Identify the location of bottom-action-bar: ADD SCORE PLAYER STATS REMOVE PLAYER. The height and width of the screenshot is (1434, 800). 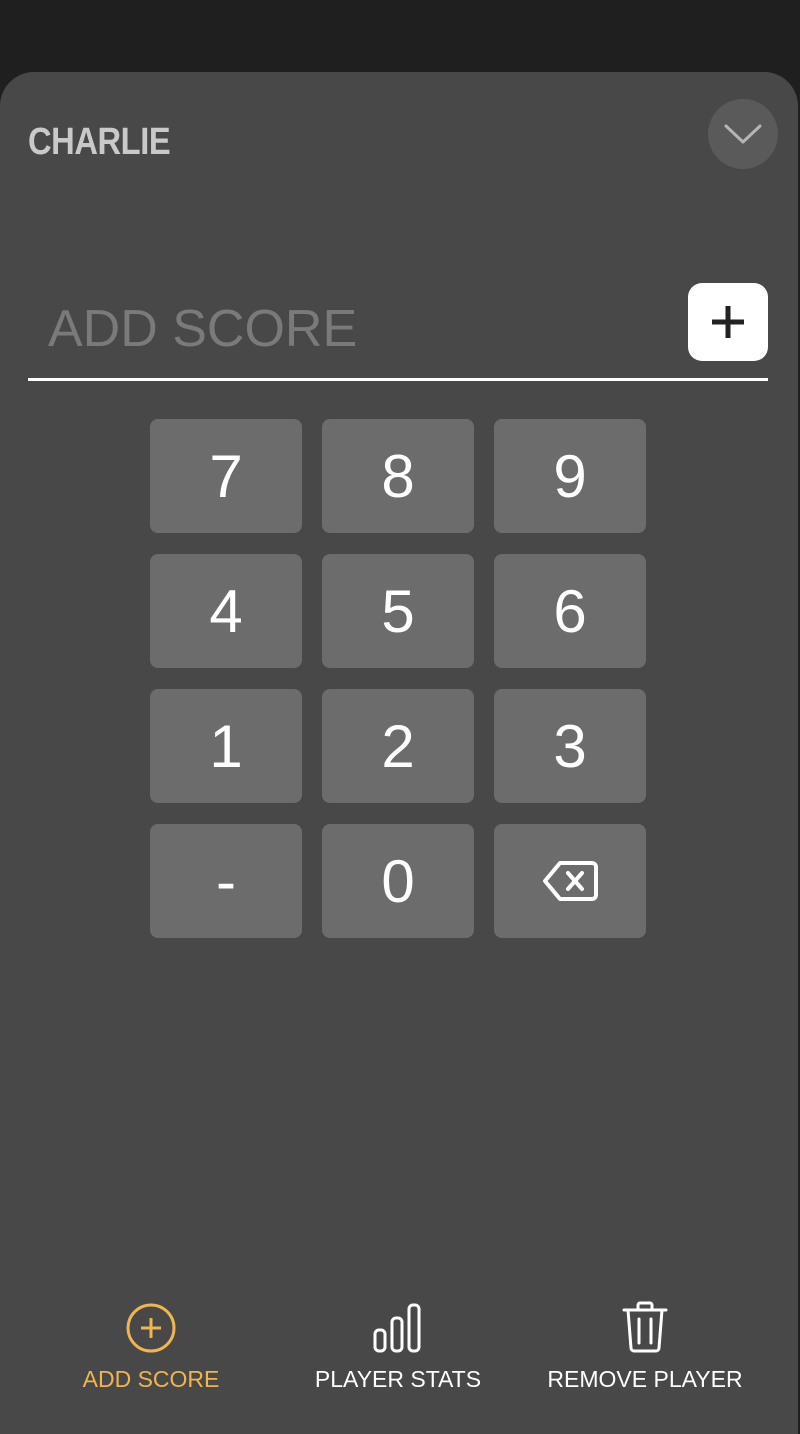
(399, 1344).